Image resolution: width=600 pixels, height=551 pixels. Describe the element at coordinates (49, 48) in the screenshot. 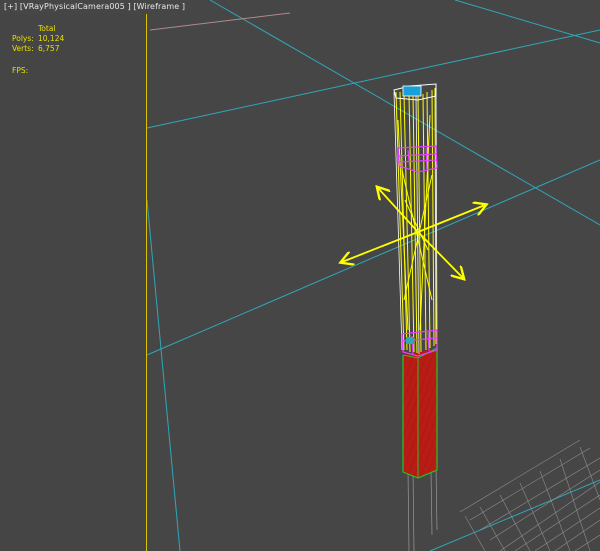

I see `verts-value: 6,757` at that location.